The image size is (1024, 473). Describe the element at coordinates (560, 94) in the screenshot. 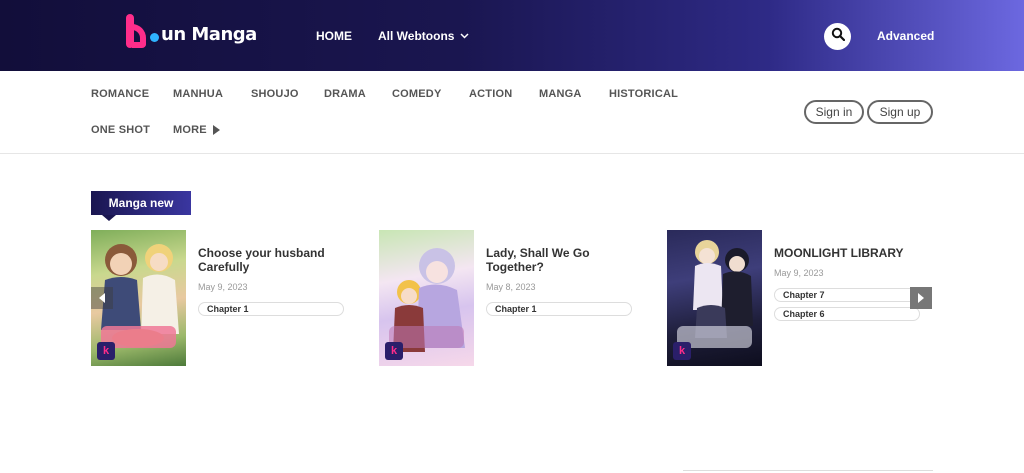

I see `category-manga: MANGA` at that location.